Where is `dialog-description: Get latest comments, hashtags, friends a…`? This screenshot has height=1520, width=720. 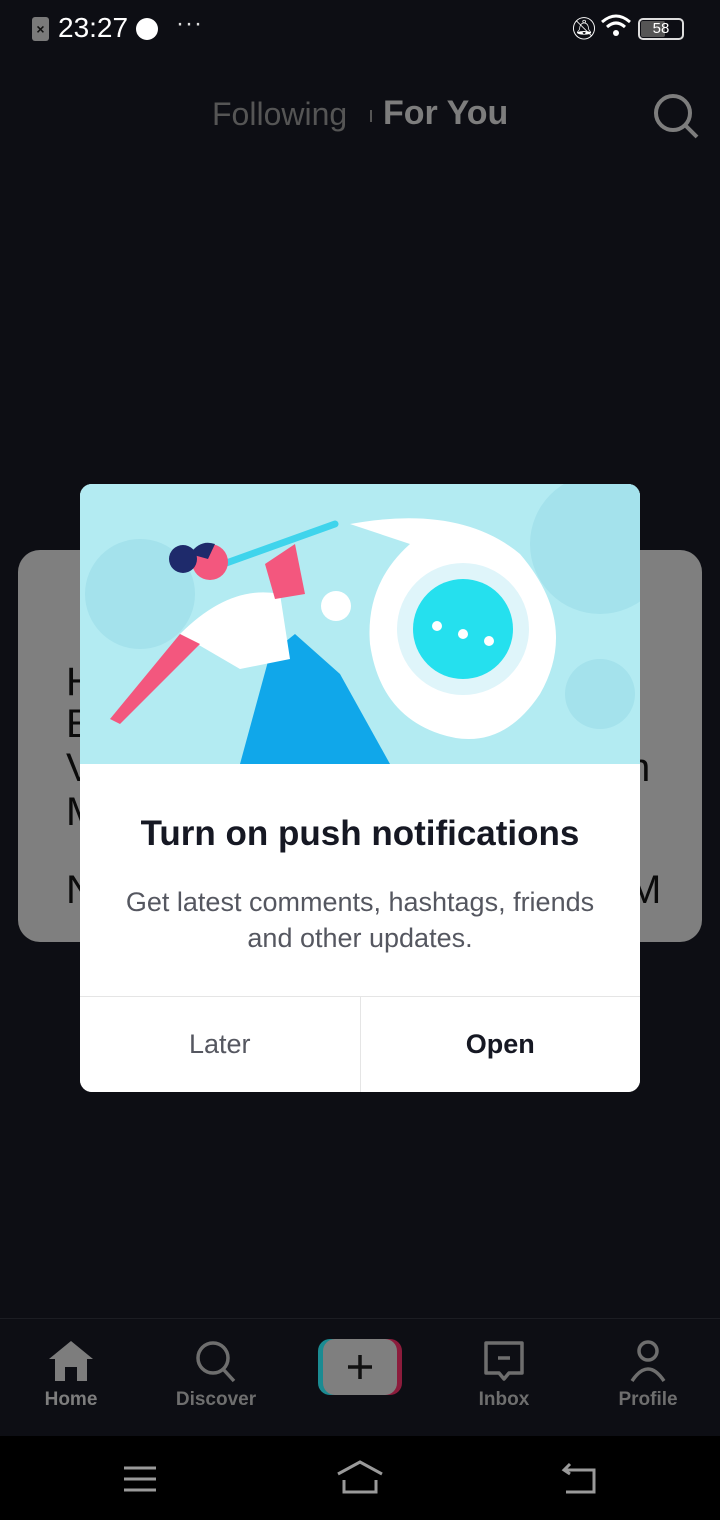 dialog-description: Get latest comments, hashtags, friends a… is located at coordinates (360, 920).